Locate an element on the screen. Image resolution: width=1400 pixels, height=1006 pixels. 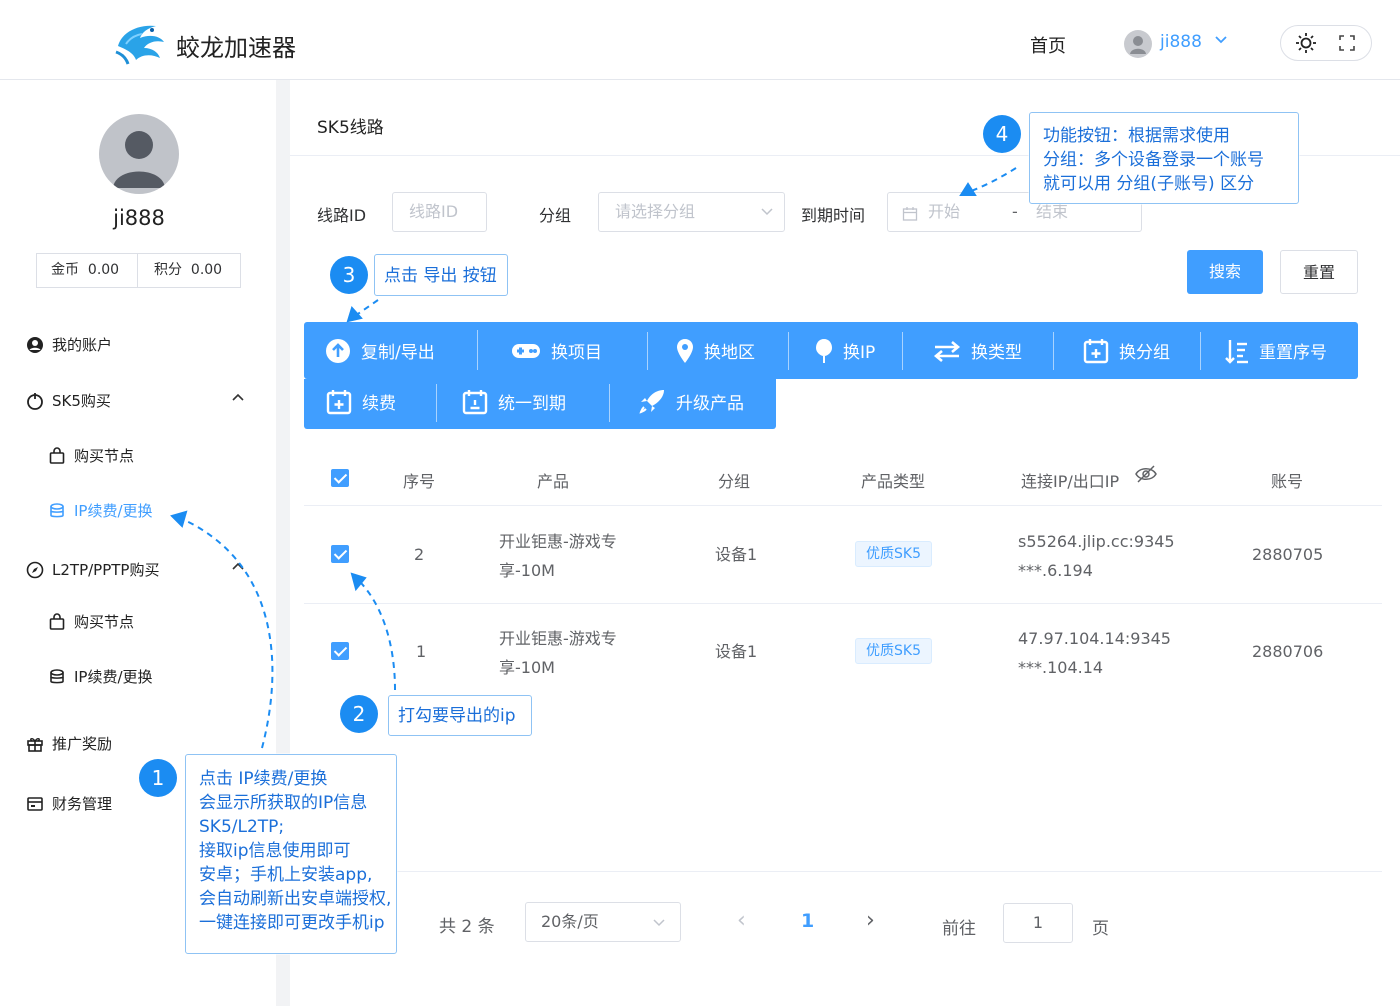
user-menu-name: ji888 is located at coordinates (1181, 42).